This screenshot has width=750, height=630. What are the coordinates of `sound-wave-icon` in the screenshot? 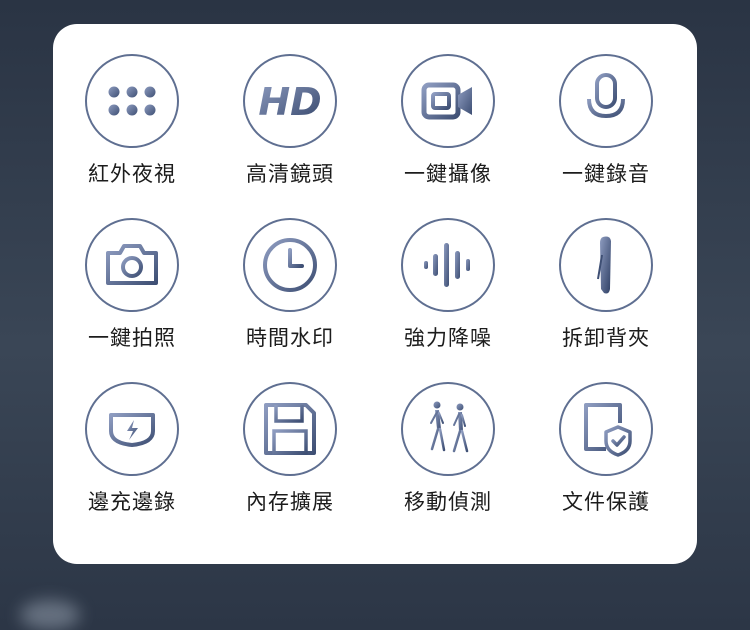 It's located at (447, 265).